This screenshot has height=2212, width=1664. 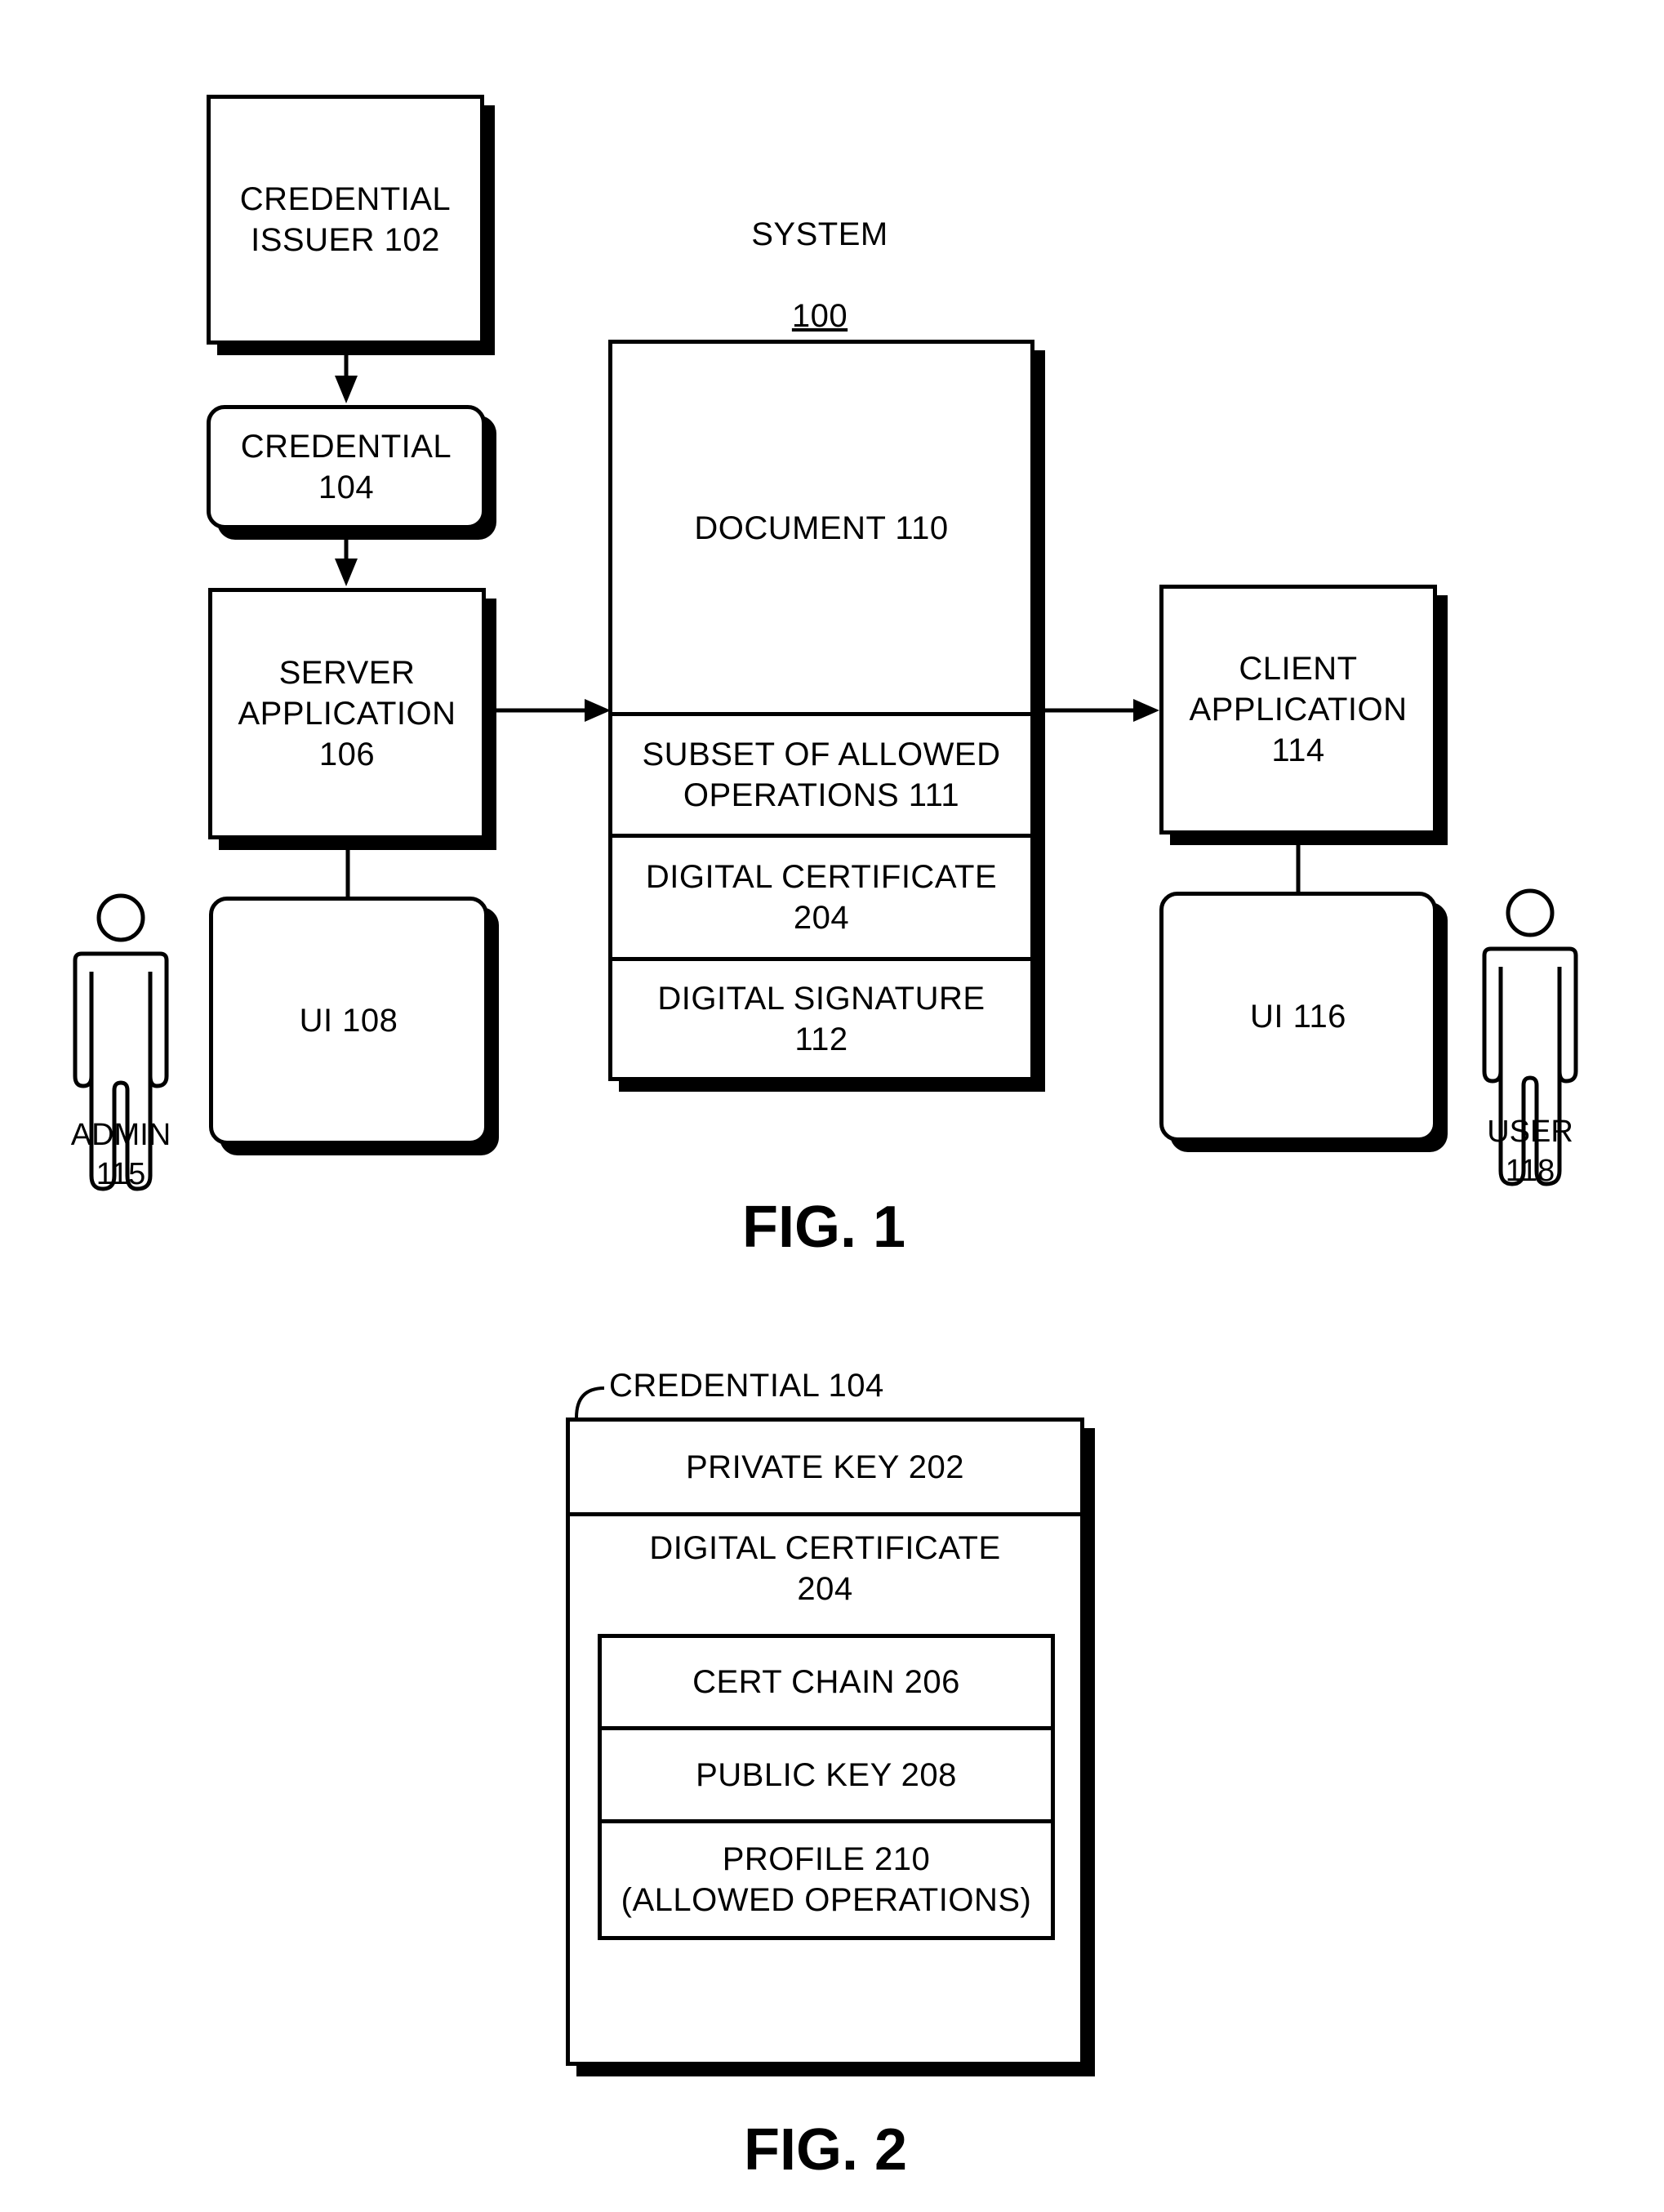 What do you see at coordinates (1530, 1151) in the screenshot?
I see `user-label: USER 118` at bounding box center [1530, 1151].